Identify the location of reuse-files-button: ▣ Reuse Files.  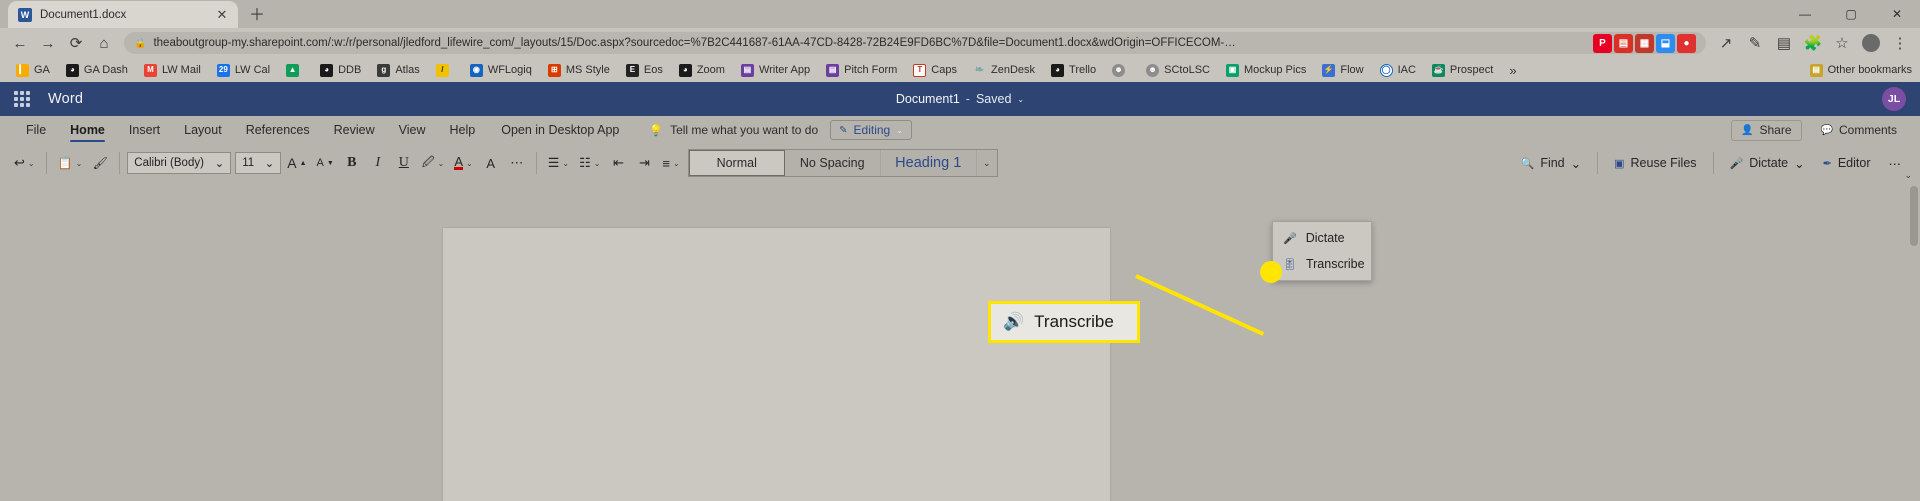
(1655, 163).